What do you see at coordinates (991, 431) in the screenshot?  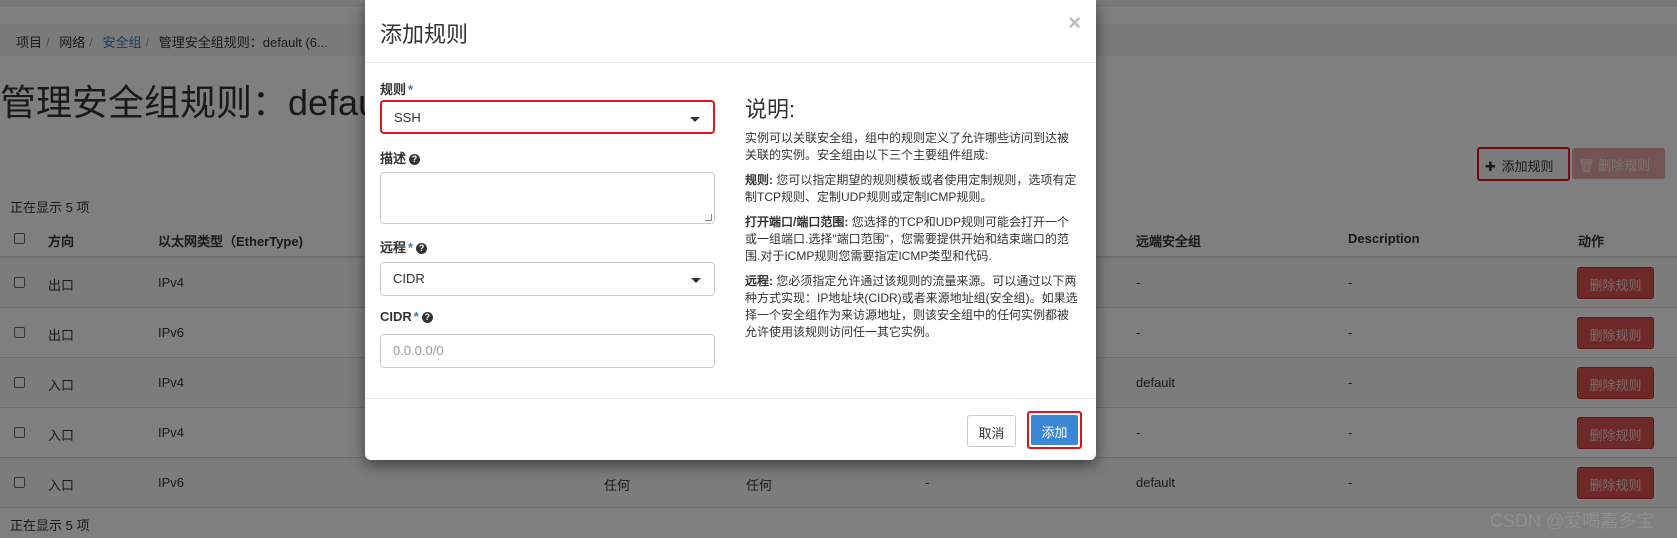 I see `cancel-button: 取消` at bounding box center [991, 431].